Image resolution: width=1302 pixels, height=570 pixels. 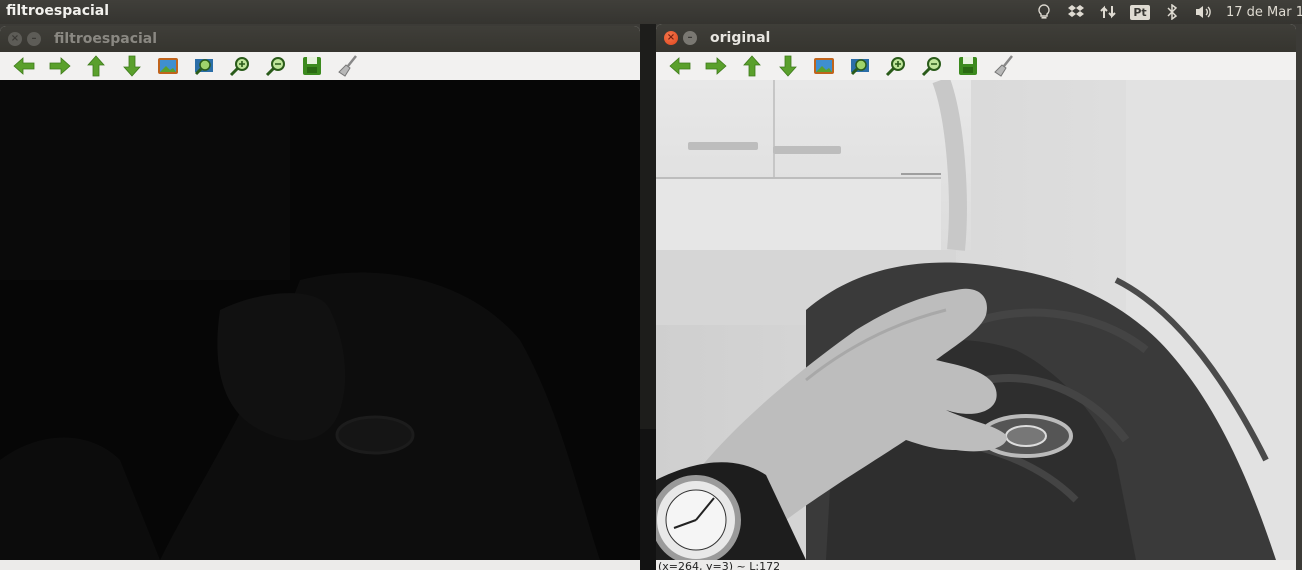 I want to click on clock: 17 de Mar 1, so click(x=1261, y=12).